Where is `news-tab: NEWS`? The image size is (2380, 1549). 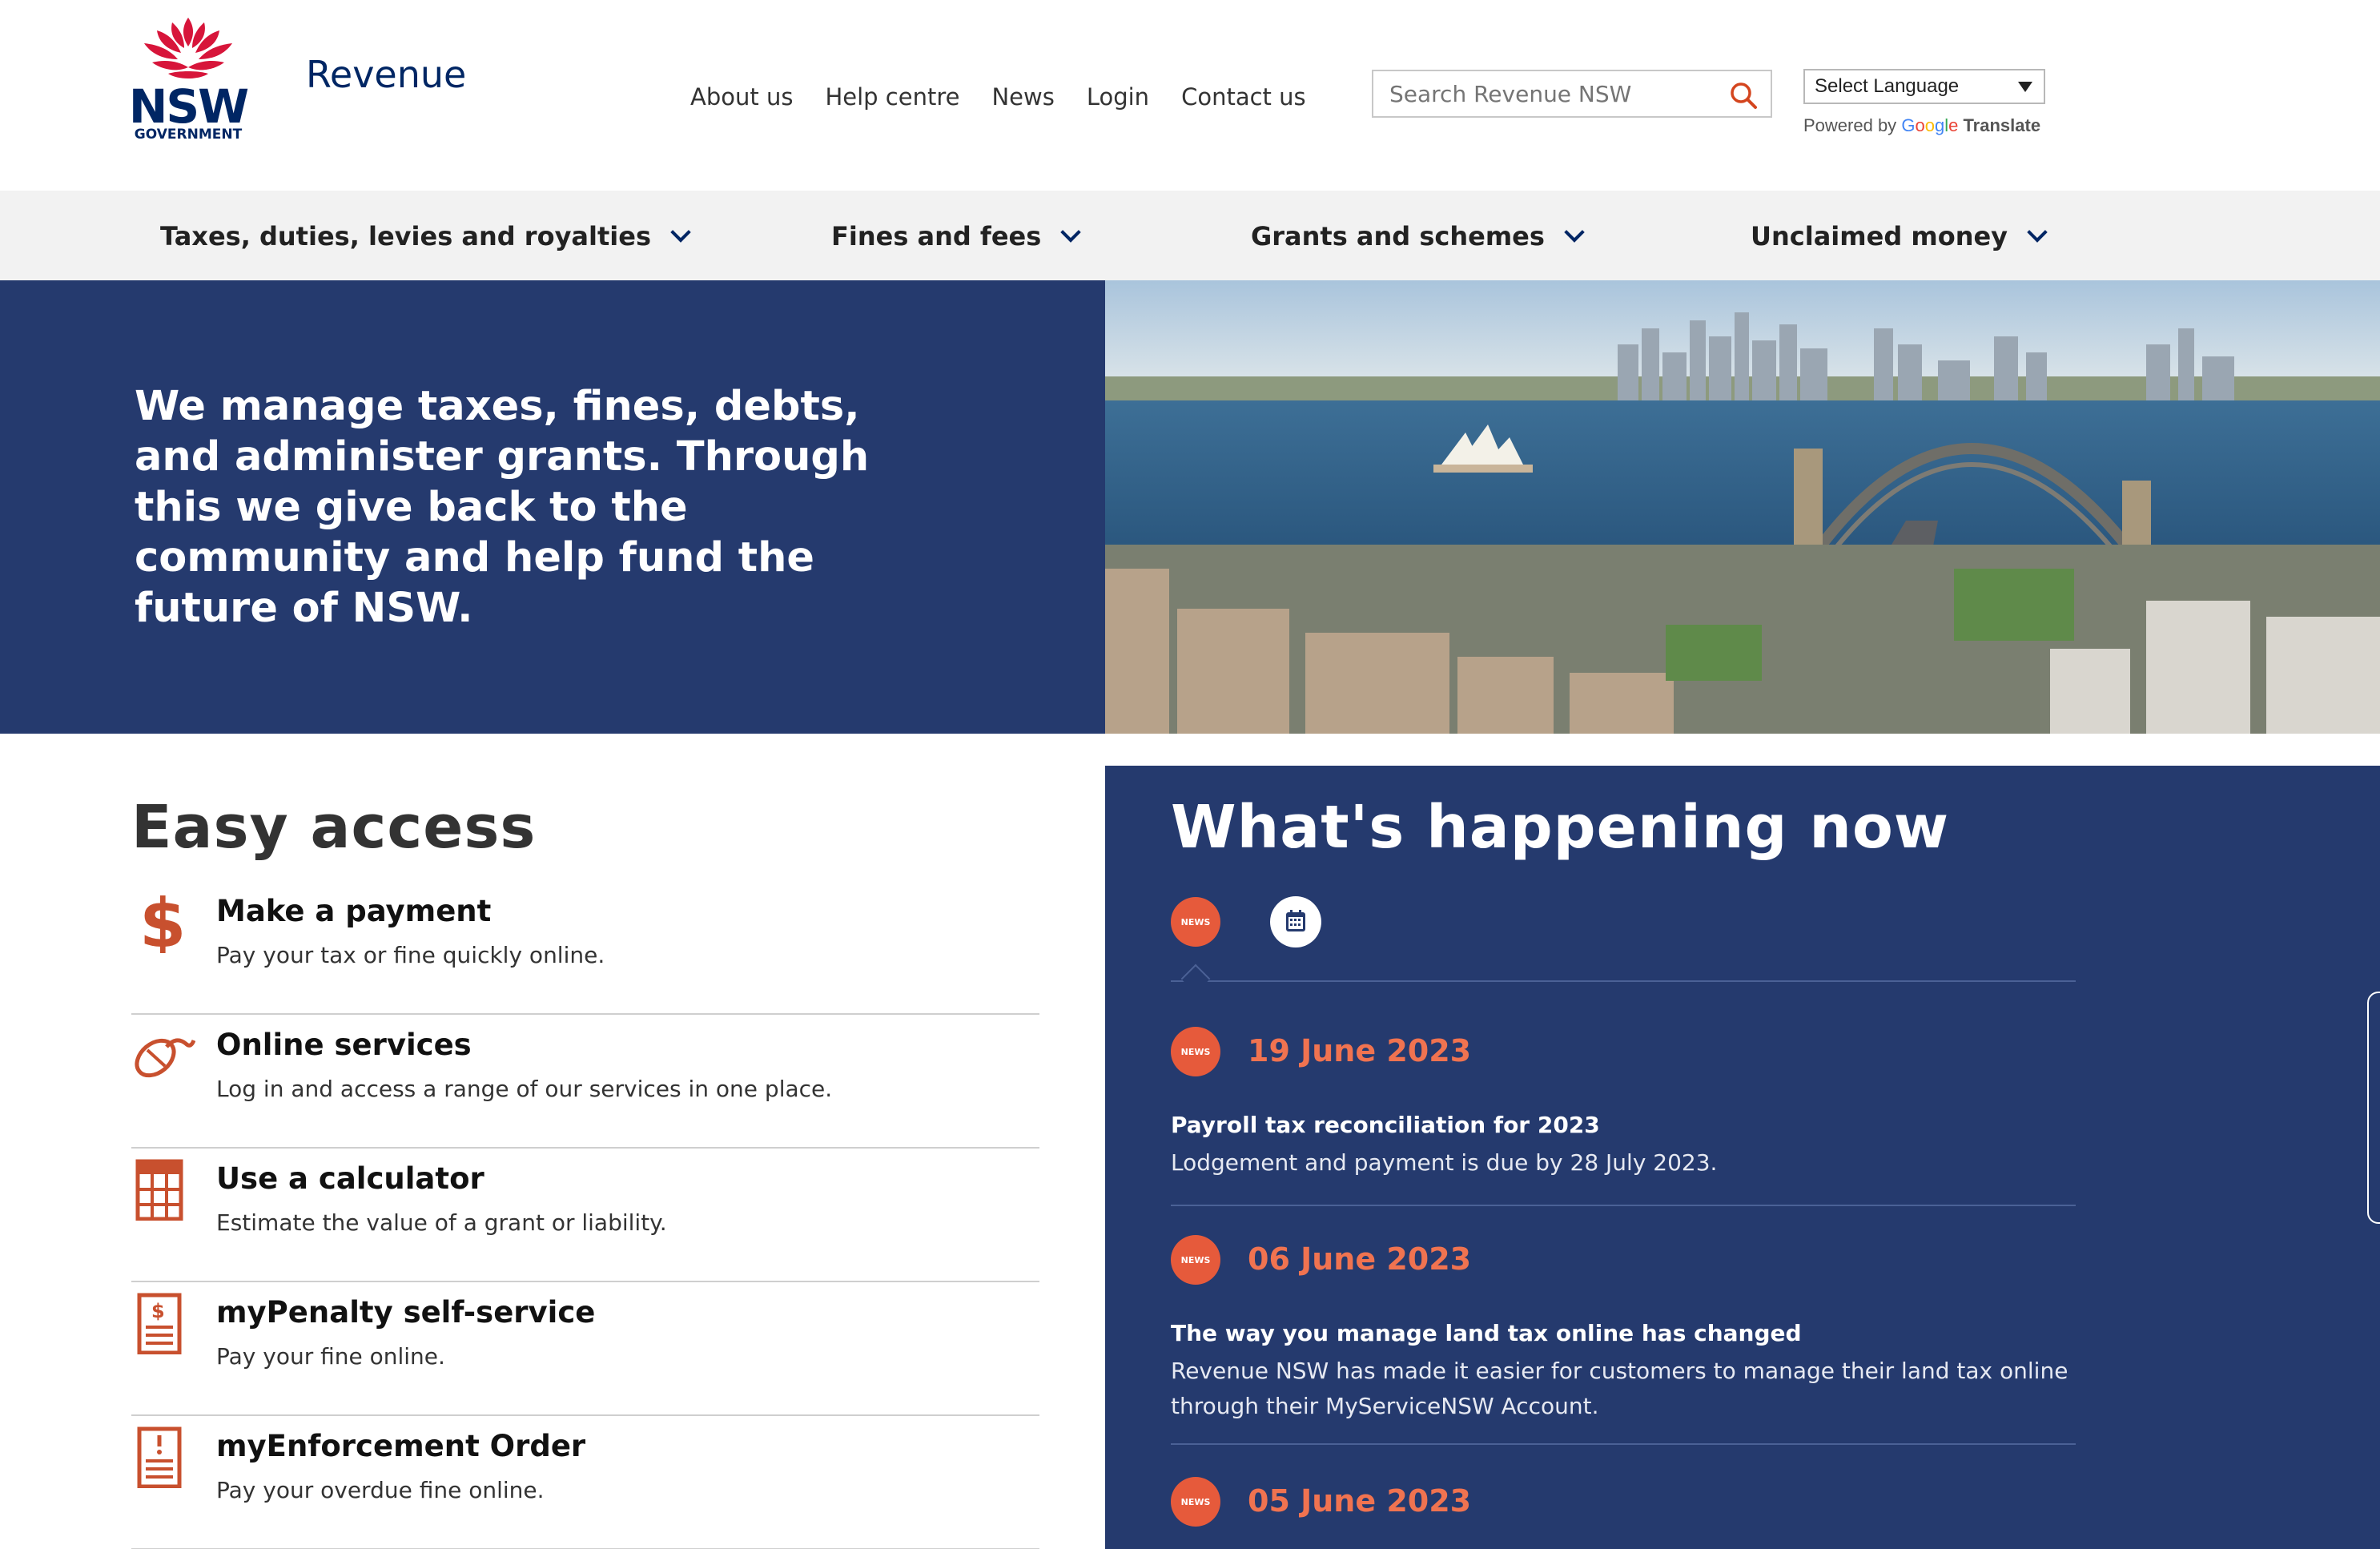
news-tab: NEWS is located at coordinates (1195, 922).